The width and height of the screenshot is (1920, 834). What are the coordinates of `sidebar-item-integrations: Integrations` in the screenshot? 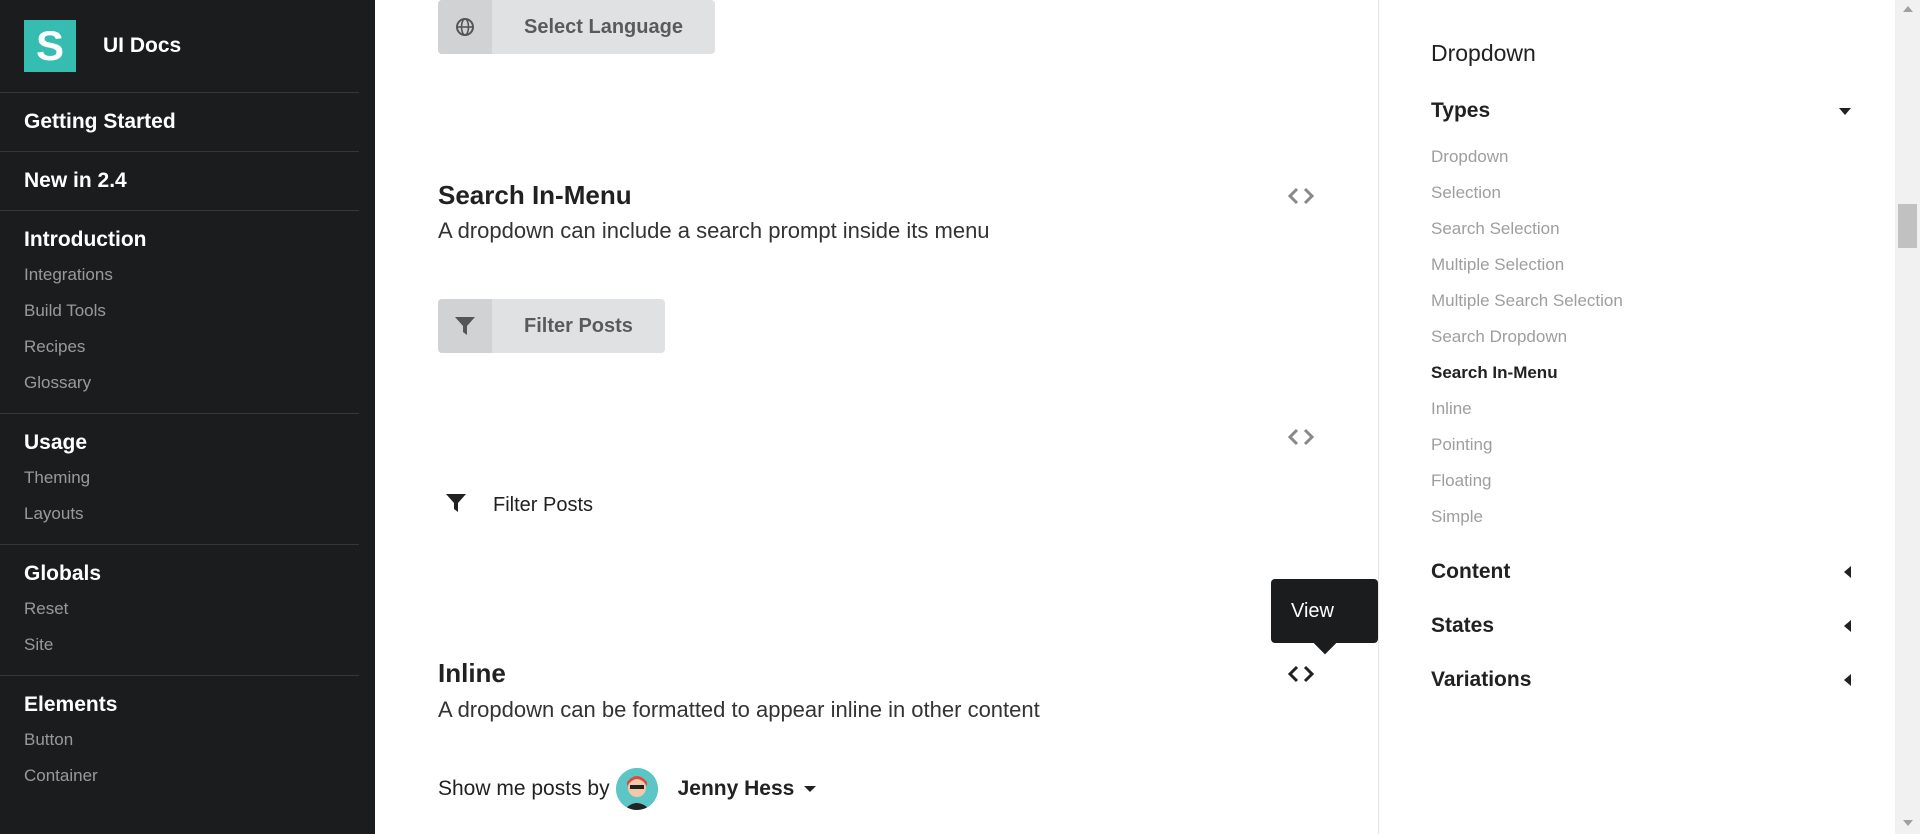 It's located at (191, 275).